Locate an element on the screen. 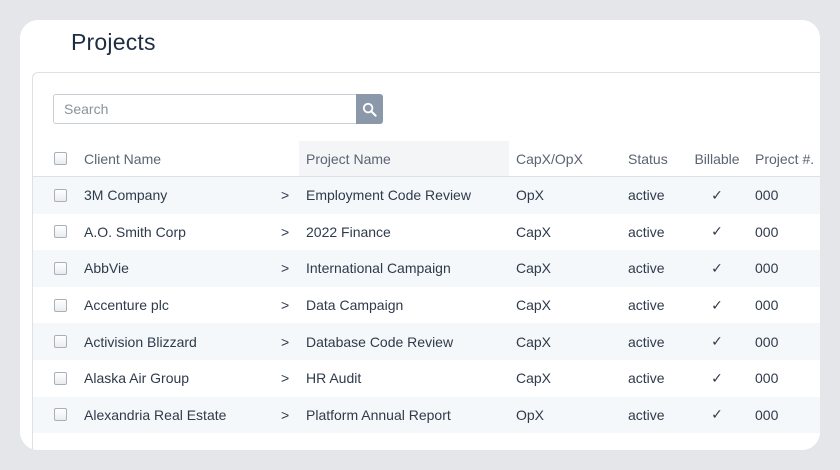 The height and width of the screenshot is (470, 840). client-name-cell: Accenture plc is located at coordinates (126, 305).